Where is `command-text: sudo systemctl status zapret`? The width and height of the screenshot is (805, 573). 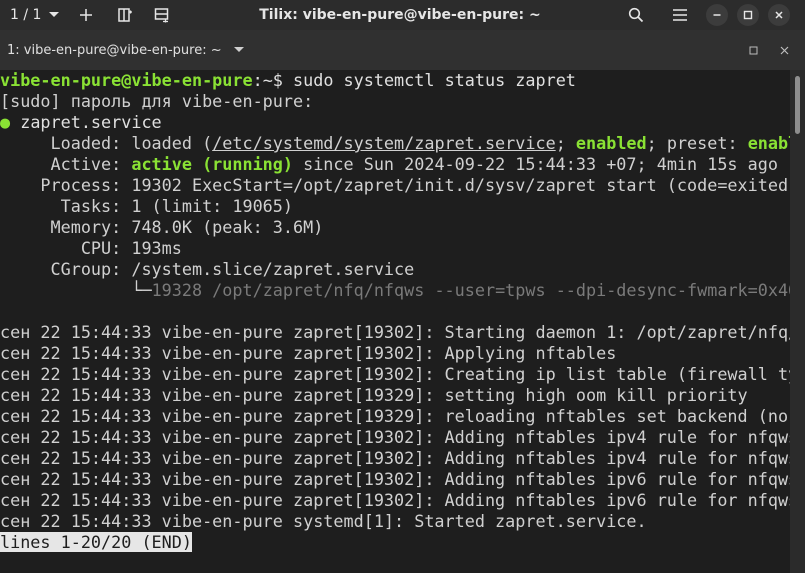
command-text: sudo systemctl status zapret is located at coordinates (434, 80).